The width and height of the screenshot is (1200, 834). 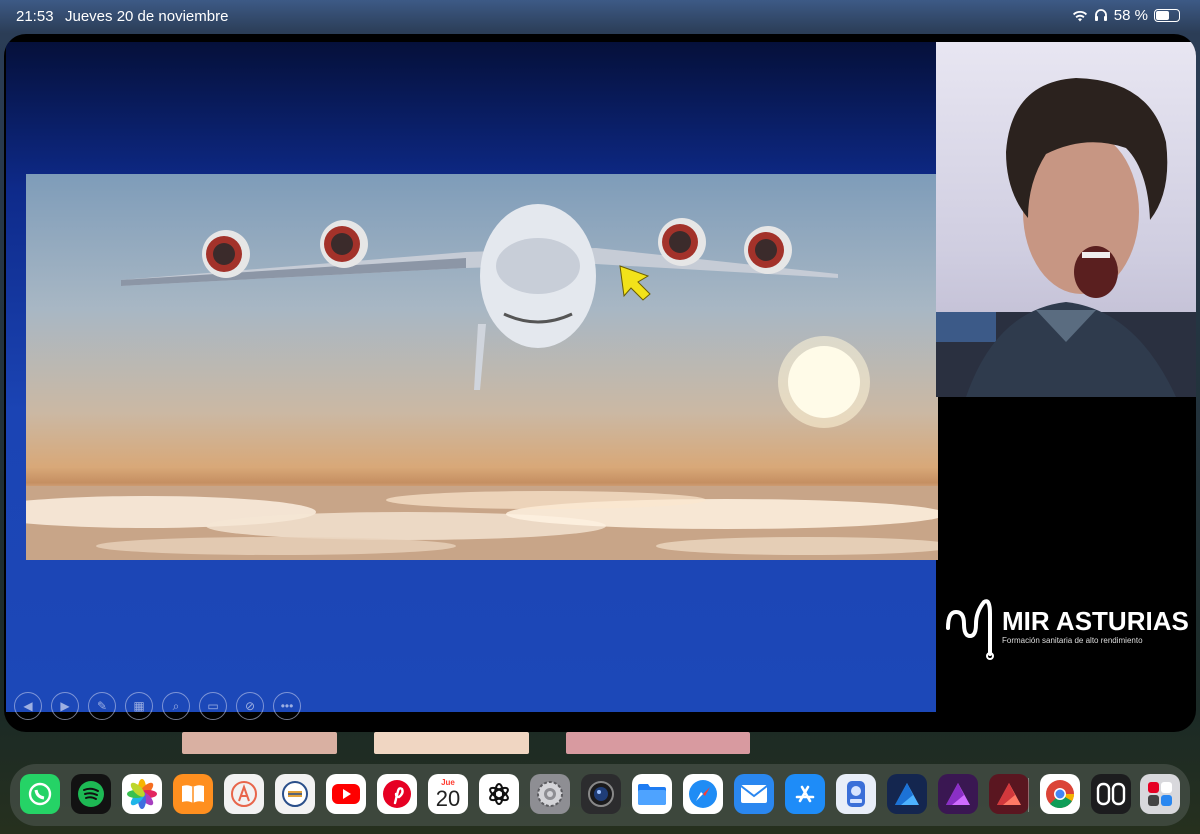 I want to click on next-slide-button: ▶, so click(x=65, y=706).